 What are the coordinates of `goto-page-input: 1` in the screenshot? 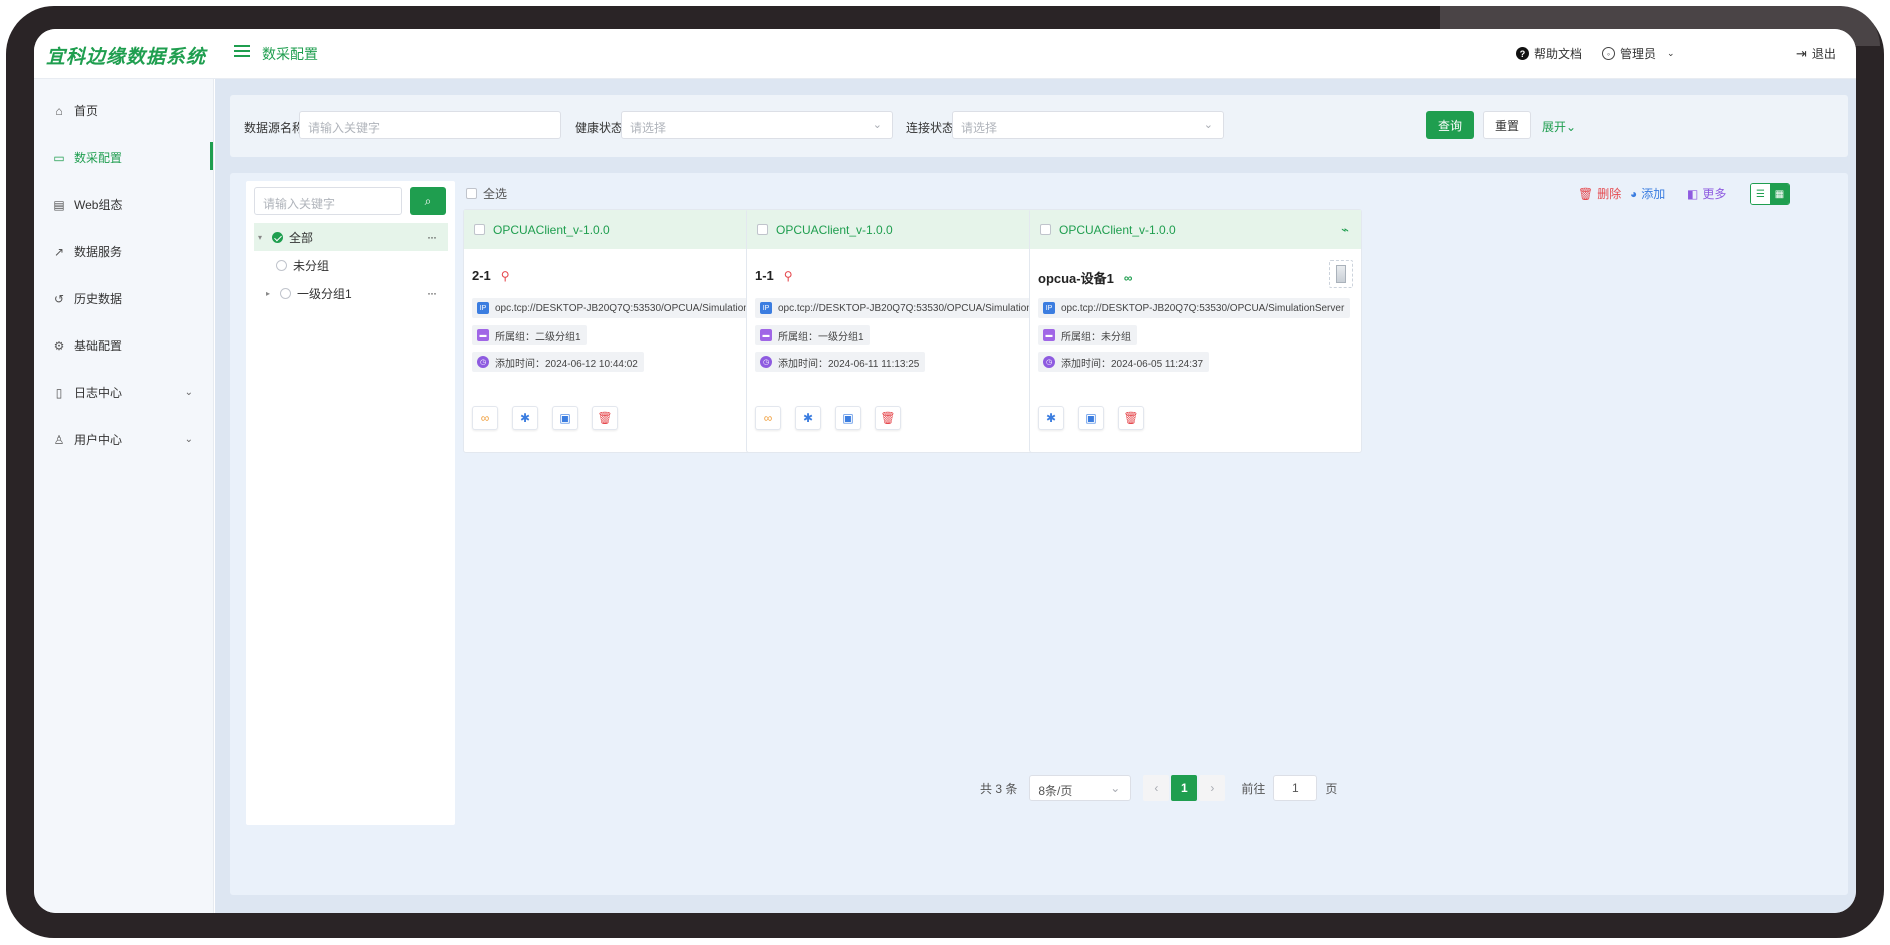 It's located at (1295, 788).